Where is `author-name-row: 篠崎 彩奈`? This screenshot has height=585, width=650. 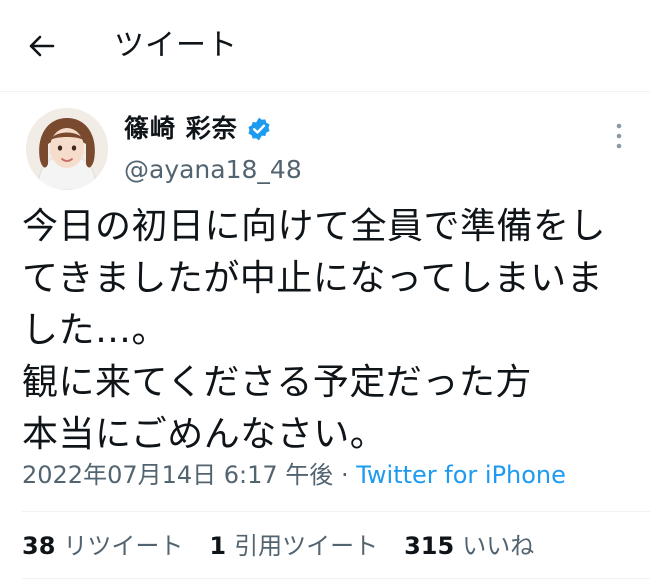 author-name-row: 篠崎 彩奈 is located at coordinates (198, 129).